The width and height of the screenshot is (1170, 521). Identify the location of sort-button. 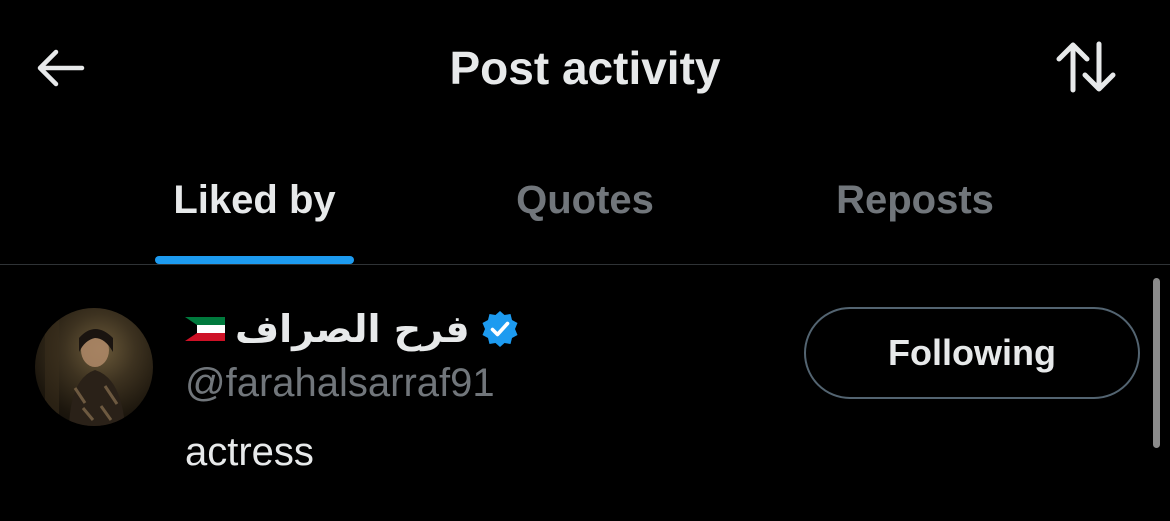
(1086, 67).